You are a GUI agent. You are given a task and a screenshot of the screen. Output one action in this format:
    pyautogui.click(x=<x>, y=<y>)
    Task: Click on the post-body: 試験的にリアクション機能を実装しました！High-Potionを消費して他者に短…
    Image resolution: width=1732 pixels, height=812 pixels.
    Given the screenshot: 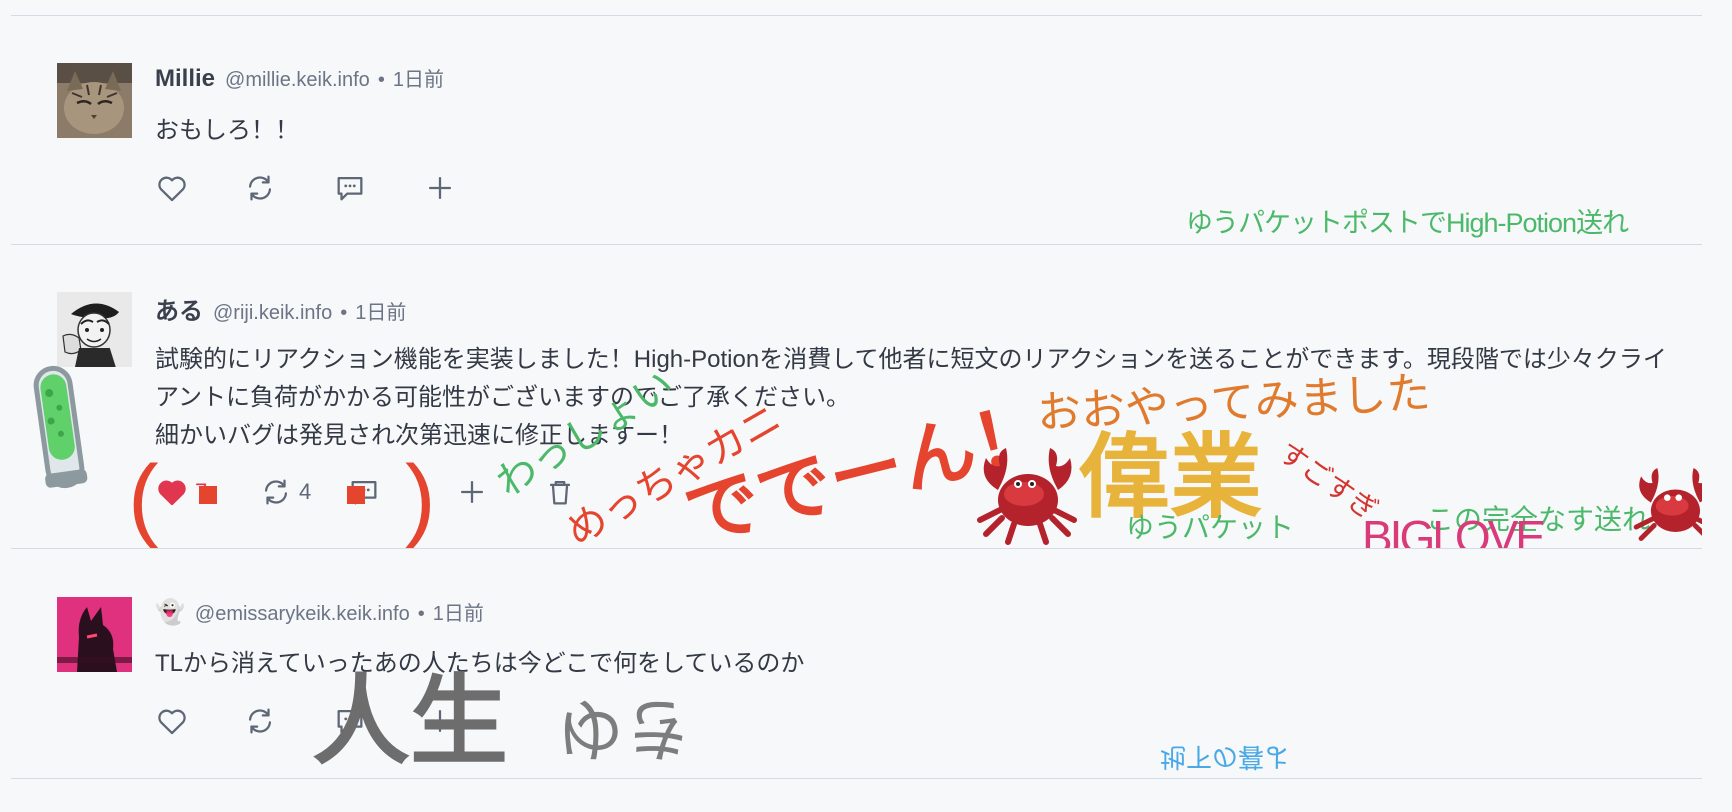 What is the action you would take?
    pyautogui.click(x=911, y=397)
    